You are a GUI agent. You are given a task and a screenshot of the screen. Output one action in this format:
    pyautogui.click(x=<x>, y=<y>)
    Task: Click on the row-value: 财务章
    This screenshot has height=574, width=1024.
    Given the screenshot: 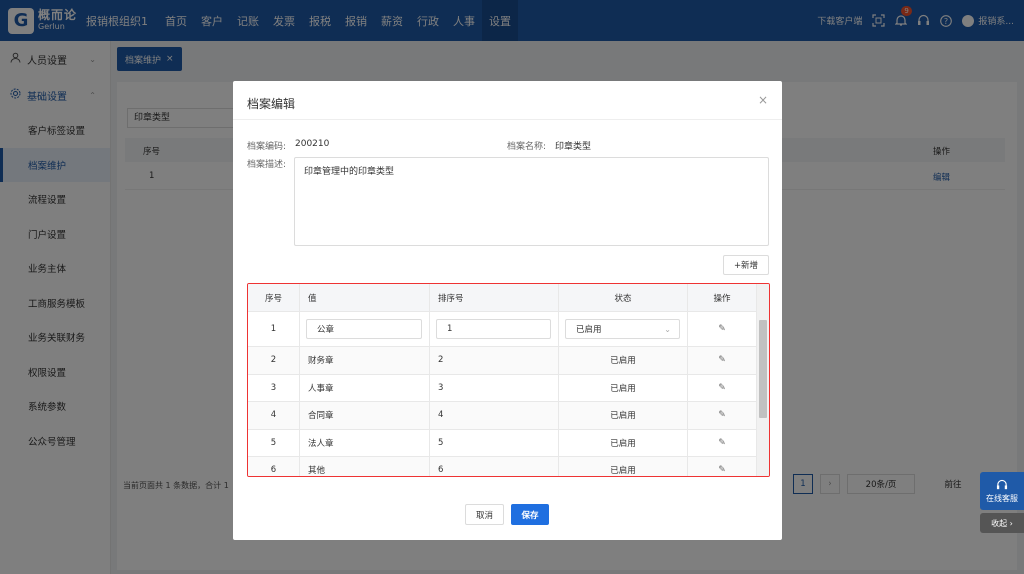 What is the action you would take?
    pyautogui.click(x=365, y=360)
    